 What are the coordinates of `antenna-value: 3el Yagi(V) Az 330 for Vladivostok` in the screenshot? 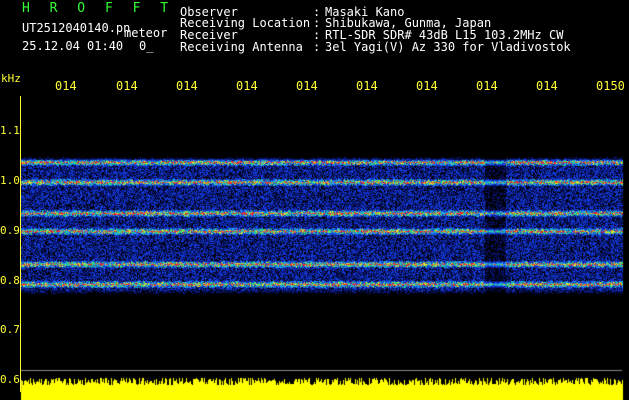 It's located at (448, 47).